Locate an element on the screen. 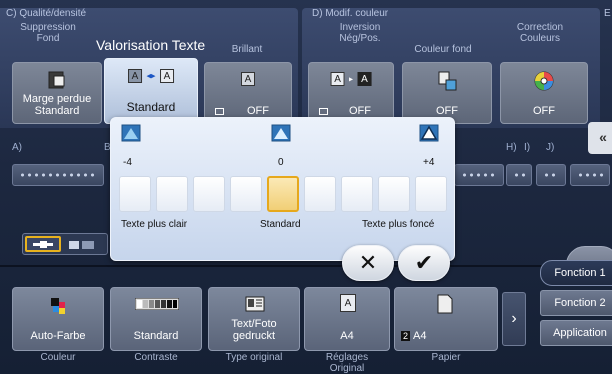  caption-couleur: Couleur is located at coordinates (58, 357).